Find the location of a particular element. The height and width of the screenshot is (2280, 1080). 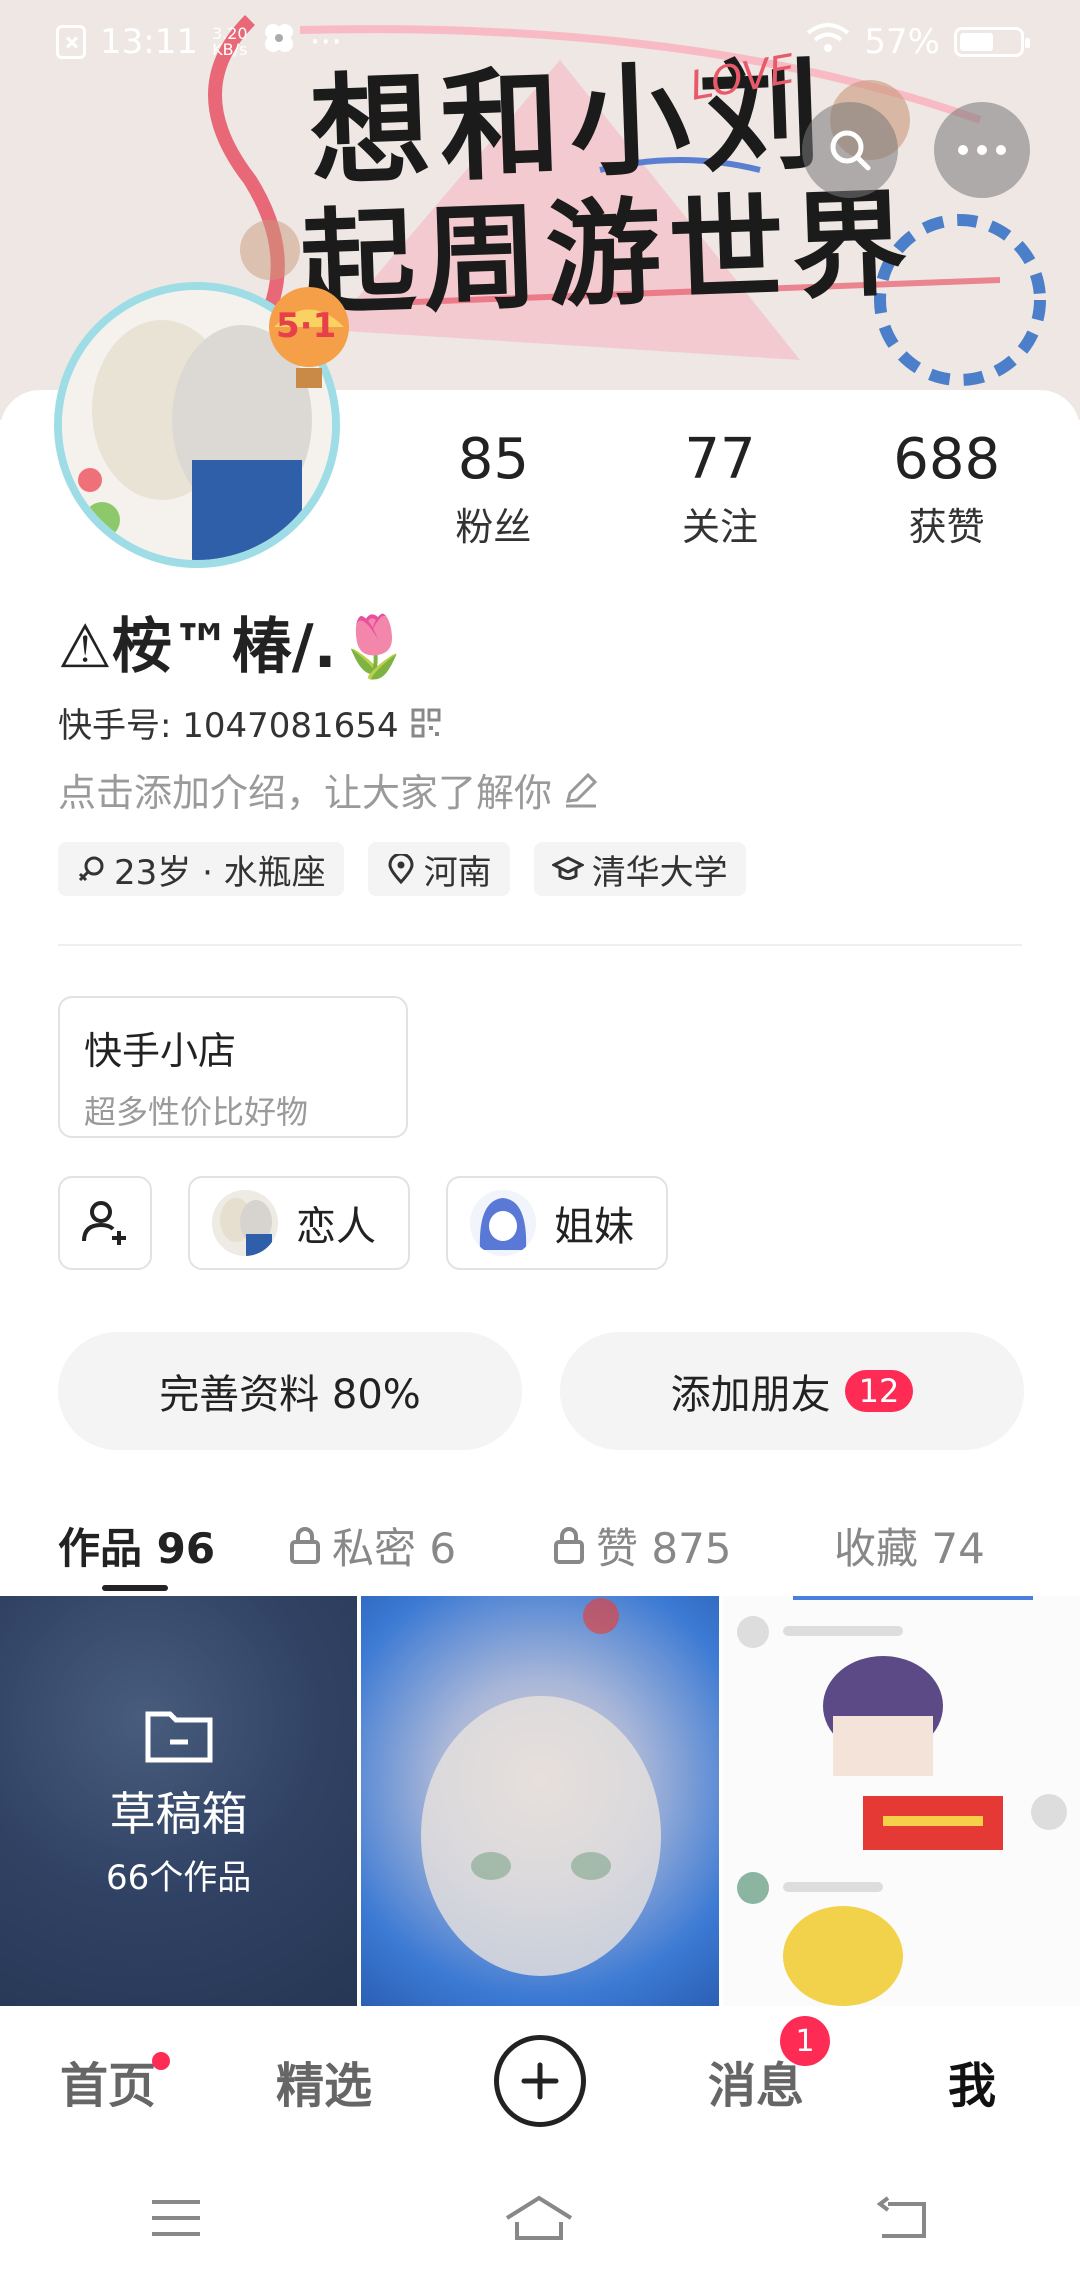

relation-label: 恋人 is located at coordinates (336, 1227).